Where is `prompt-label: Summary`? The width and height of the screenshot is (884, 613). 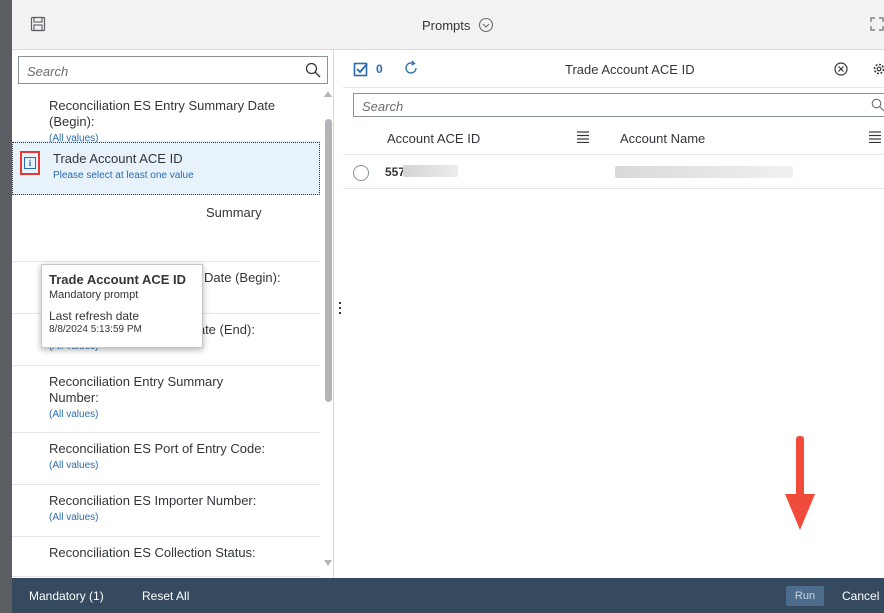
prompt-label: Summary is located at coordinates (234, 212).